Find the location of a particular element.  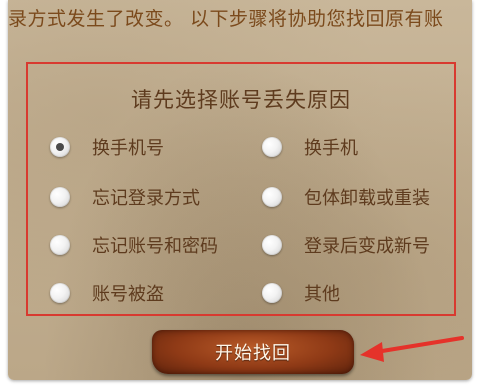

option-forgot-login-method: 忘记登录方式 is located at coordinates (125, 197).